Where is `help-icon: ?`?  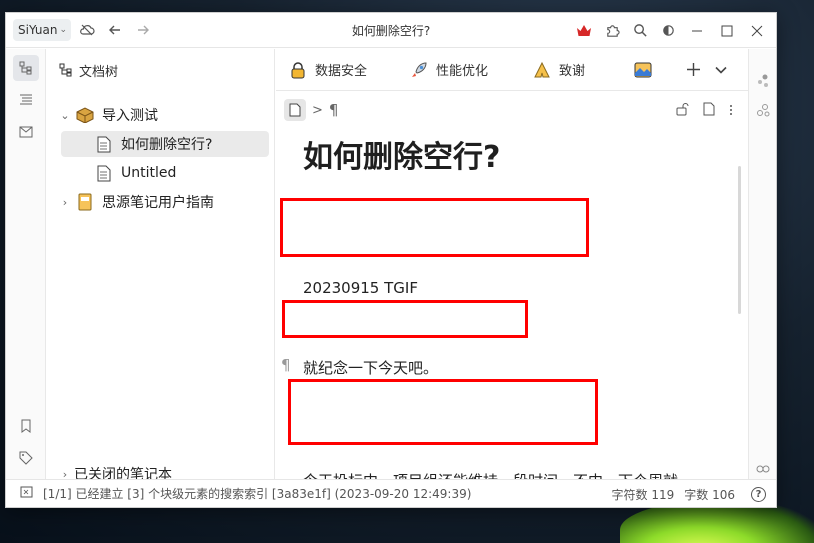 help-icon: ? is located at coordinates (758, 494).